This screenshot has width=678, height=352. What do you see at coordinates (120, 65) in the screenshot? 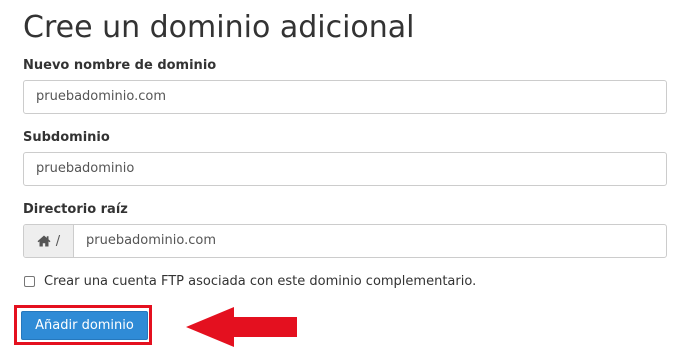
I see `new-domain-label: Nuevo nombre de dominio` at bounding box center [120, 65].